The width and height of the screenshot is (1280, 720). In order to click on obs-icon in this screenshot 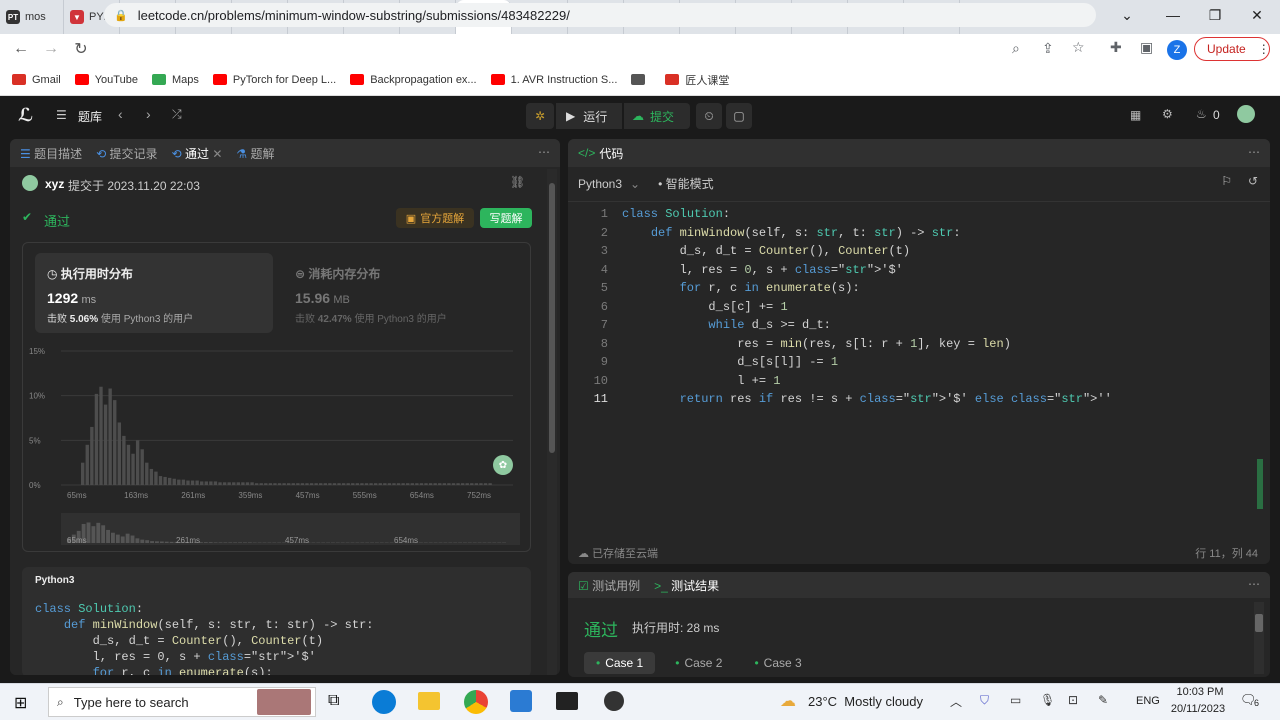, I will do `click(614, 701)`.